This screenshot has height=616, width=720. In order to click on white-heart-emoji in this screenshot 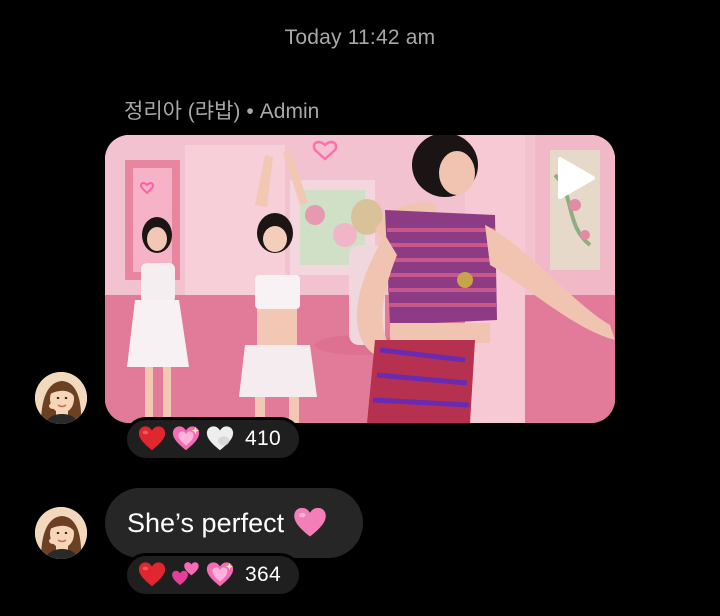, I will do `click(220, 438)`.